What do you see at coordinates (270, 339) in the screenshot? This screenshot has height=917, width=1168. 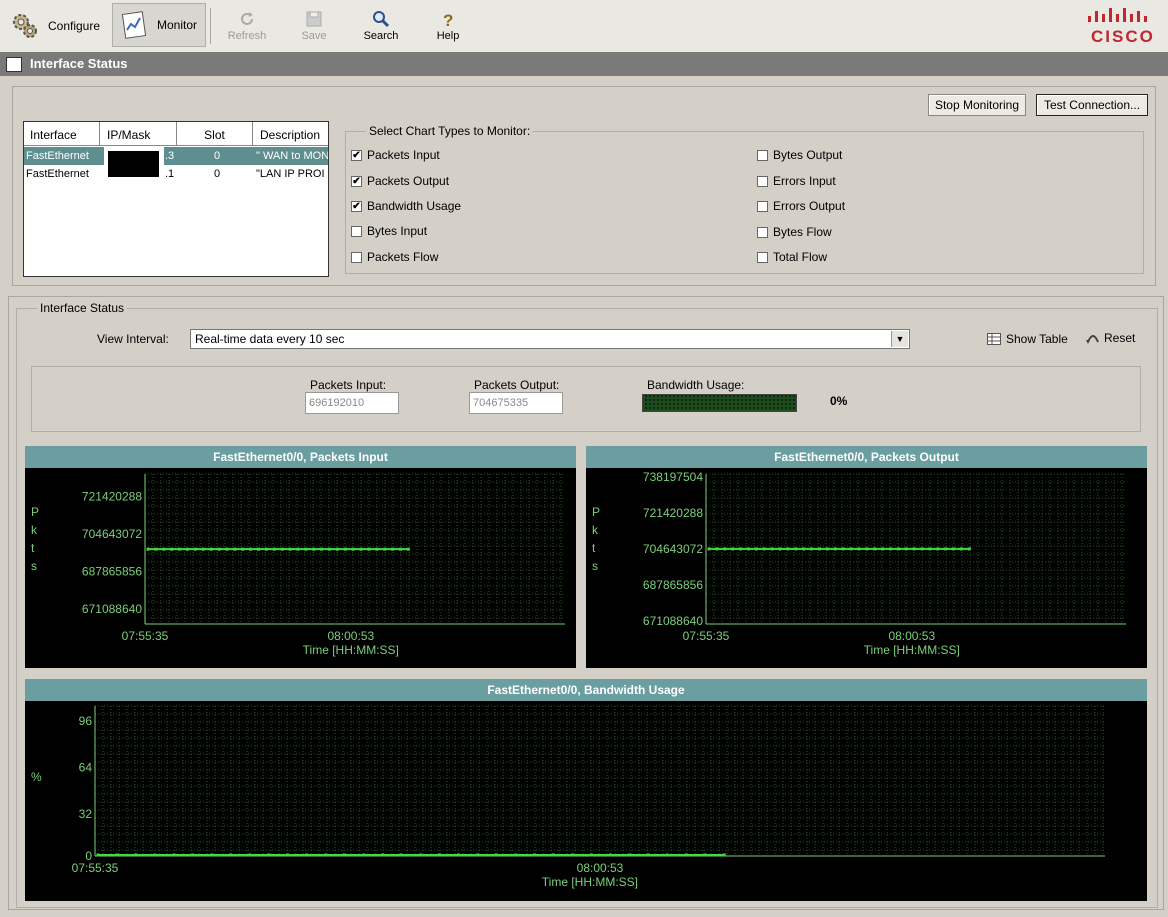 I see `view-interval-value: Real-time data every 10 sec` at bounding box center [270, 339].